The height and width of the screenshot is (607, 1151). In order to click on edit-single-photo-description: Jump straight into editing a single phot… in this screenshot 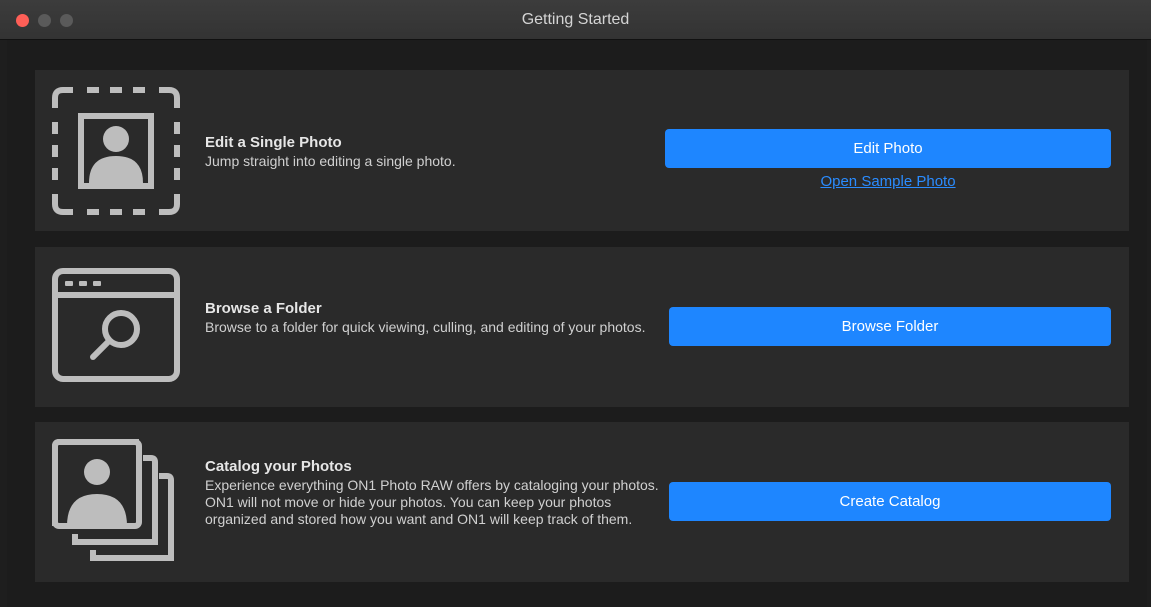, I will do `click(330, 161)`.